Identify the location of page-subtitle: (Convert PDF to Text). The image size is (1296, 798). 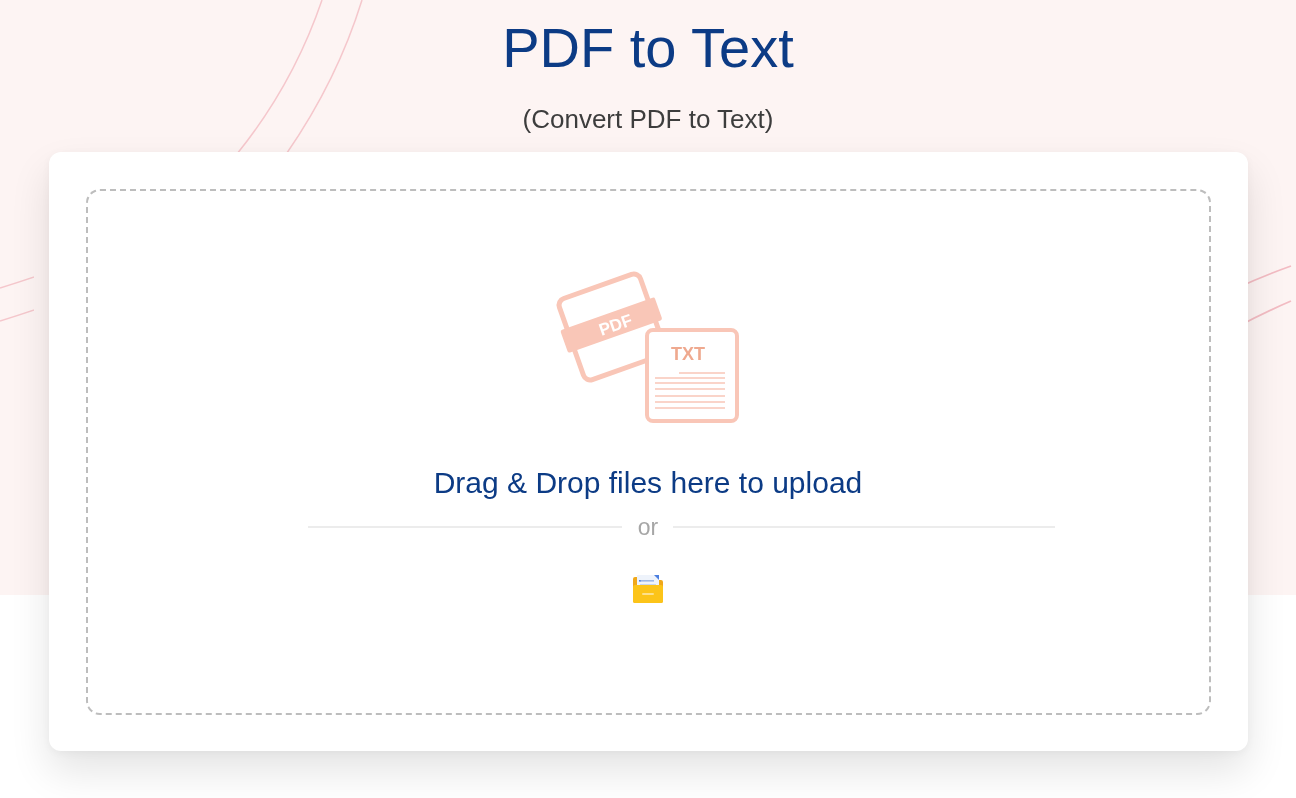
(648, 119).